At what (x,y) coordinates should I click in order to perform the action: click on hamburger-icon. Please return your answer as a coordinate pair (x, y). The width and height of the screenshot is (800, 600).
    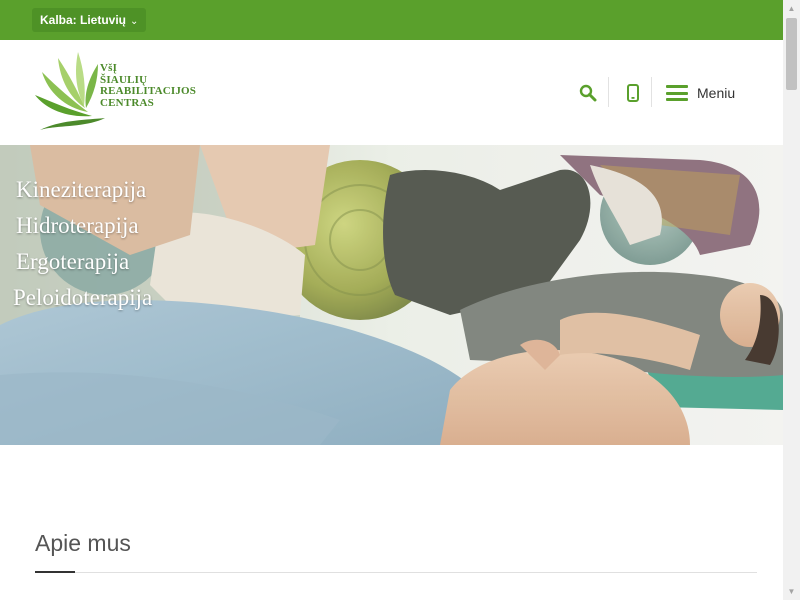
    Looking at the image, I should click on (677, 93).